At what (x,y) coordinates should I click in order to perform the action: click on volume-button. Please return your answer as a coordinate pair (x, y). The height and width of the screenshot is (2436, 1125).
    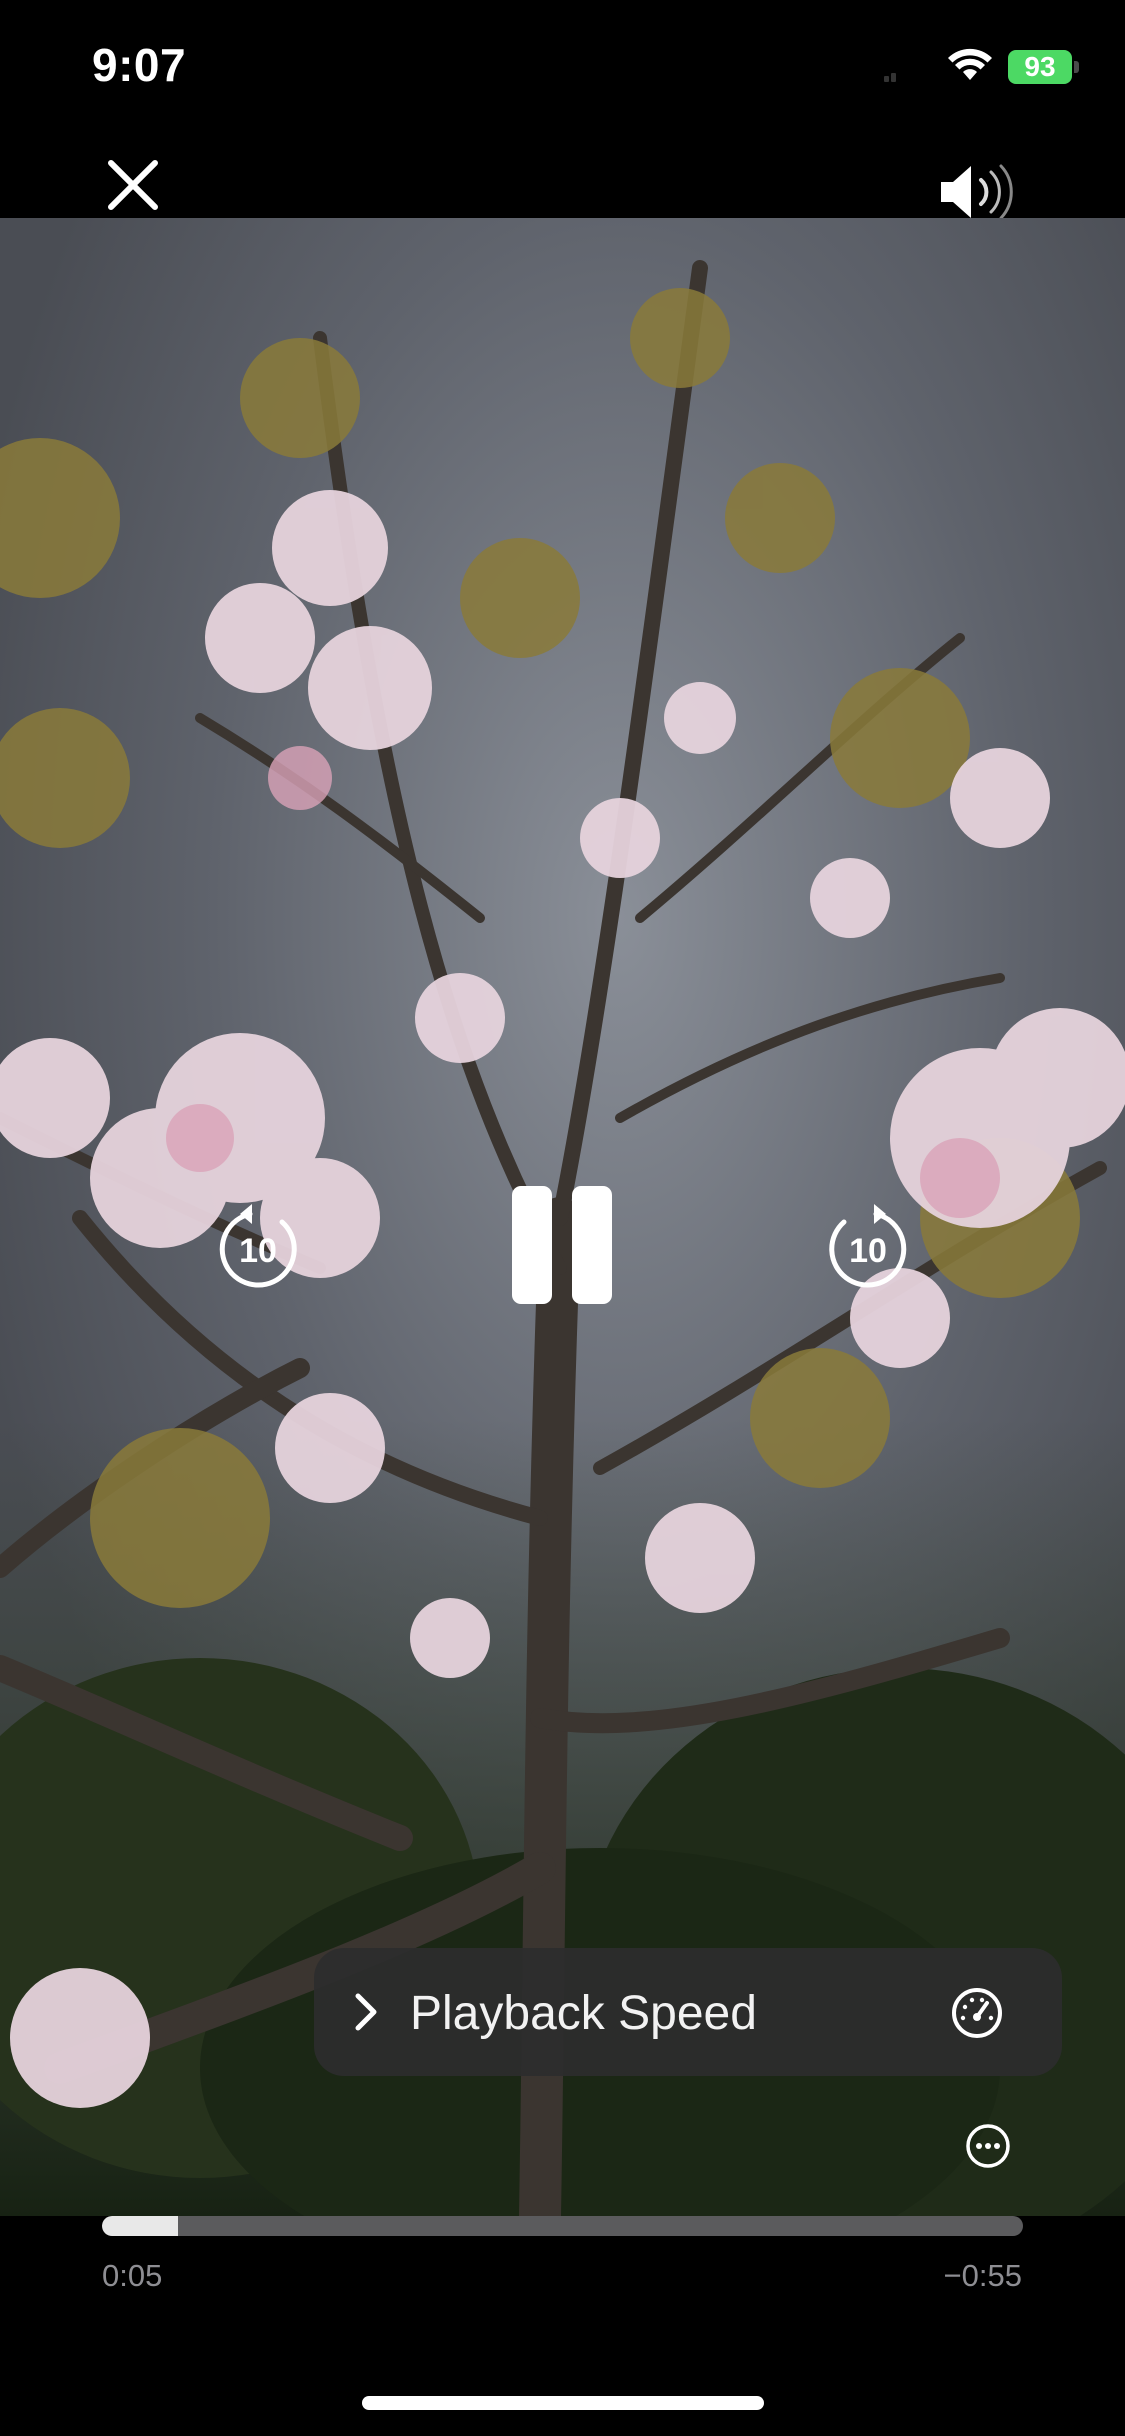
    Looking at the image, I should click on (980, 192).